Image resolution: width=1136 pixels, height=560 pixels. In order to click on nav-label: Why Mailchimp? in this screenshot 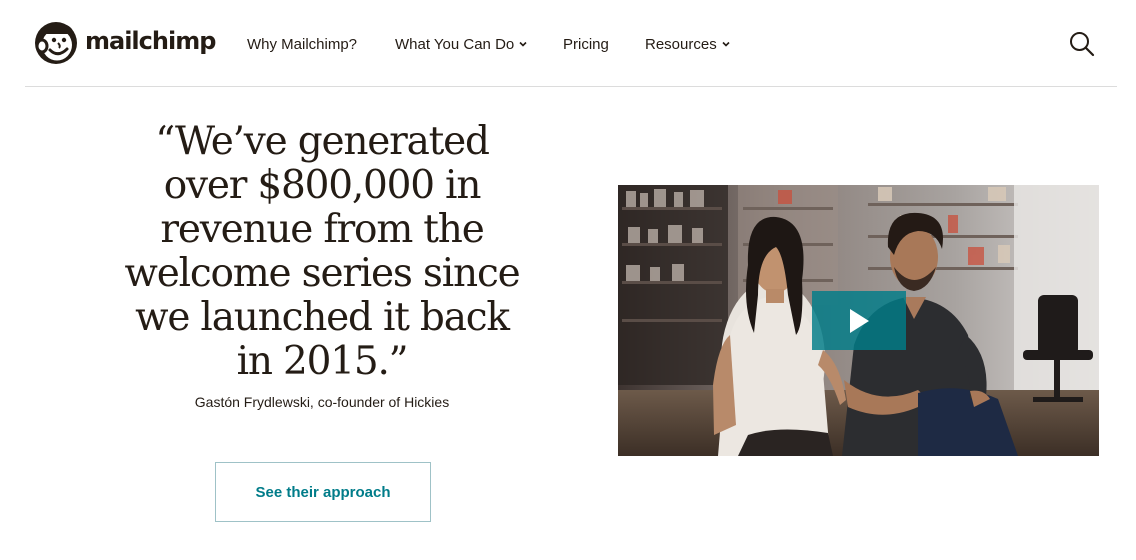, I will do `click(302, 44)`.